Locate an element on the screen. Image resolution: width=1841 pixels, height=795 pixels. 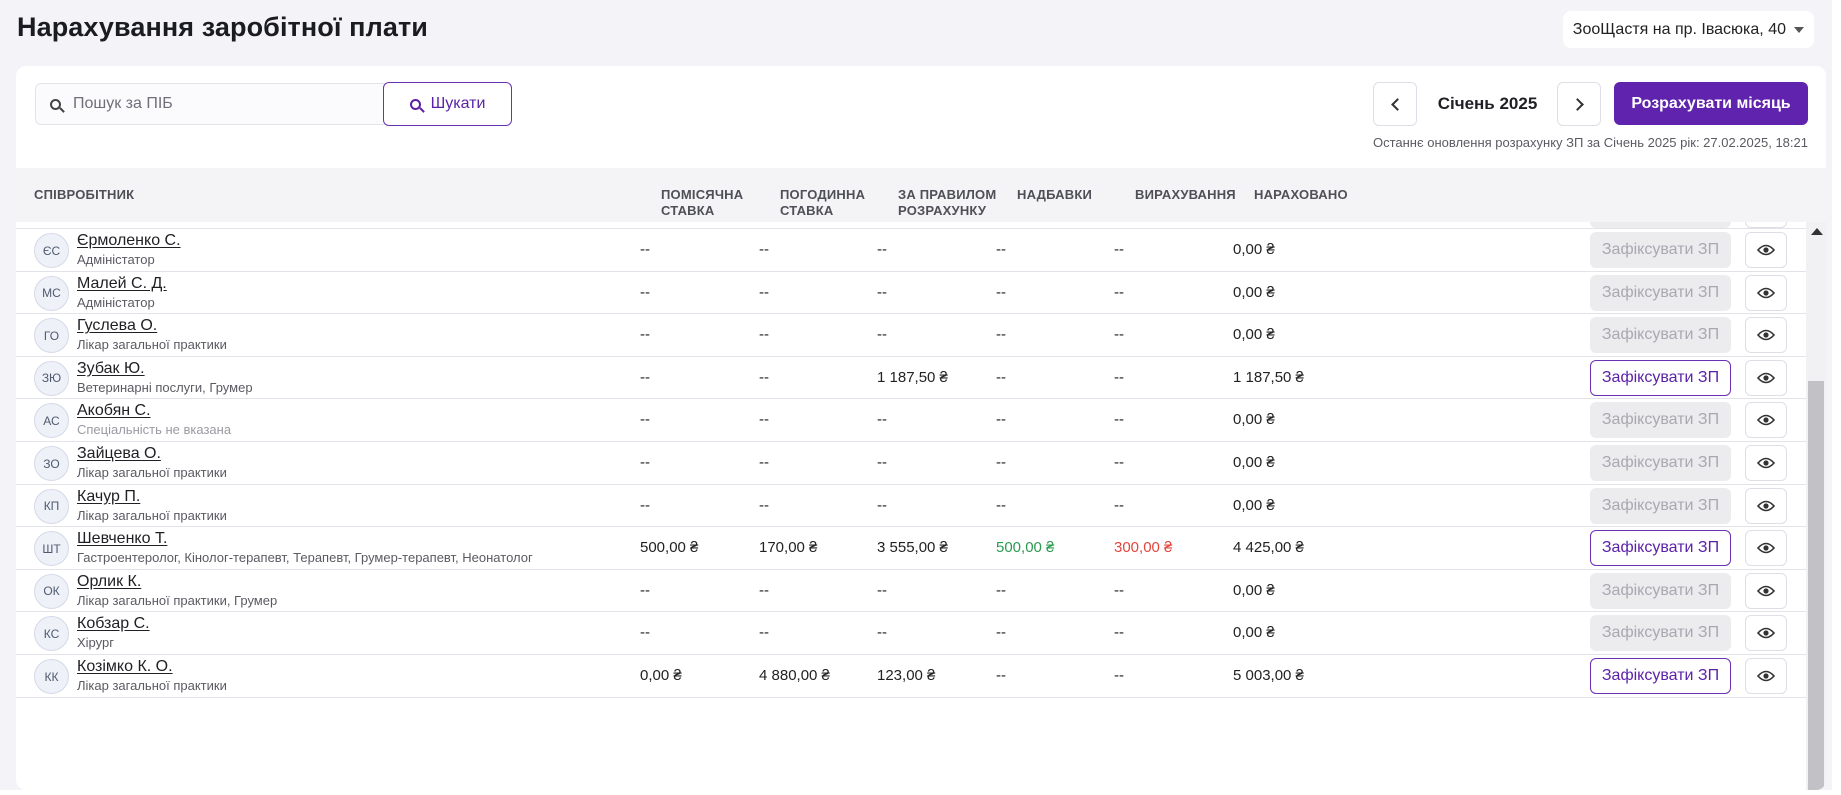
employee-name-link: Козімко К. О. is located at coordinates (125, 667).